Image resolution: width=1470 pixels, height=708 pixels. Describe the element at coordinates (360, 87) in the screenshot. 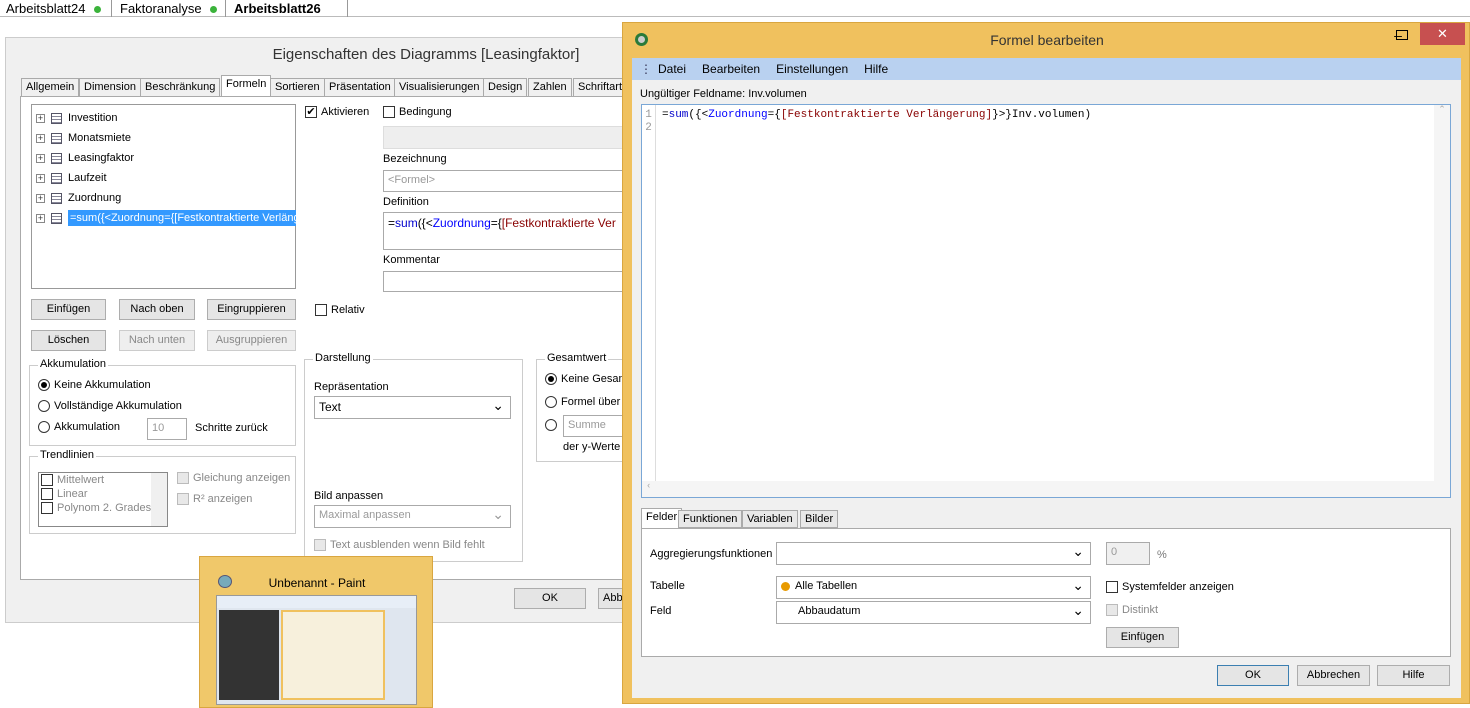

I see `tab-praesentation: Präsentation` at that location.